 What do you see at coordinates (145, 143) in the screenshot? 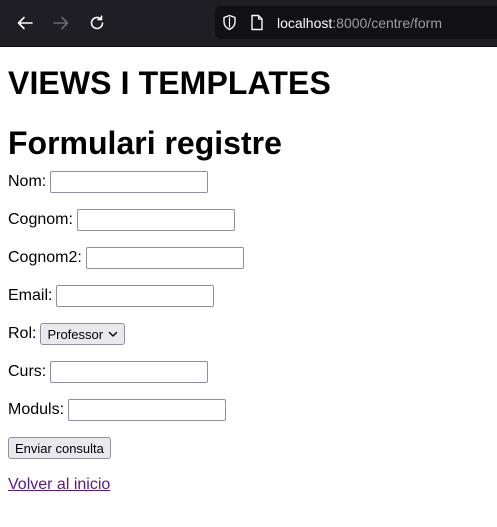
I see `form-title: Formulari registre` at bounding box center [145, 143].